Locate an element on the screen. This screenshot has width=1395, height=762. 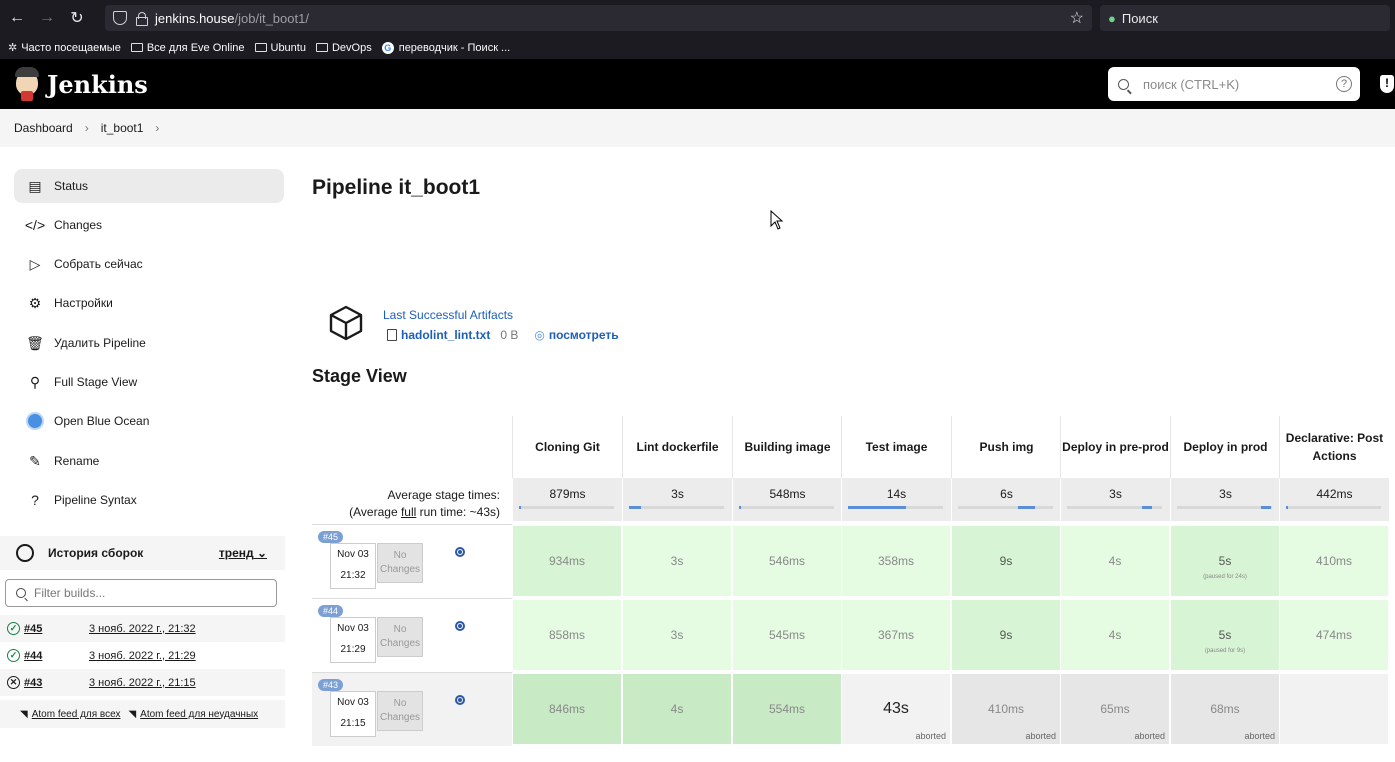
avg-label-line1: Average stage times: is located at coordinates (443, 495).